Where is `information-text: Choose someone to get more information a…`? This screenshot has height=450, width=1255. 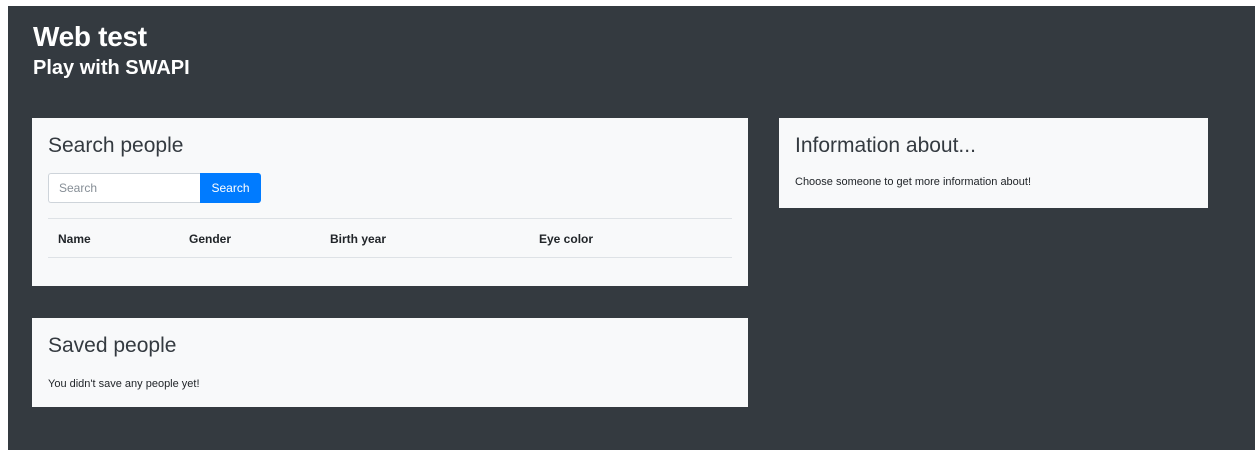 information-text: Choose someone to get more information a… is located at coordinates (913, 182).